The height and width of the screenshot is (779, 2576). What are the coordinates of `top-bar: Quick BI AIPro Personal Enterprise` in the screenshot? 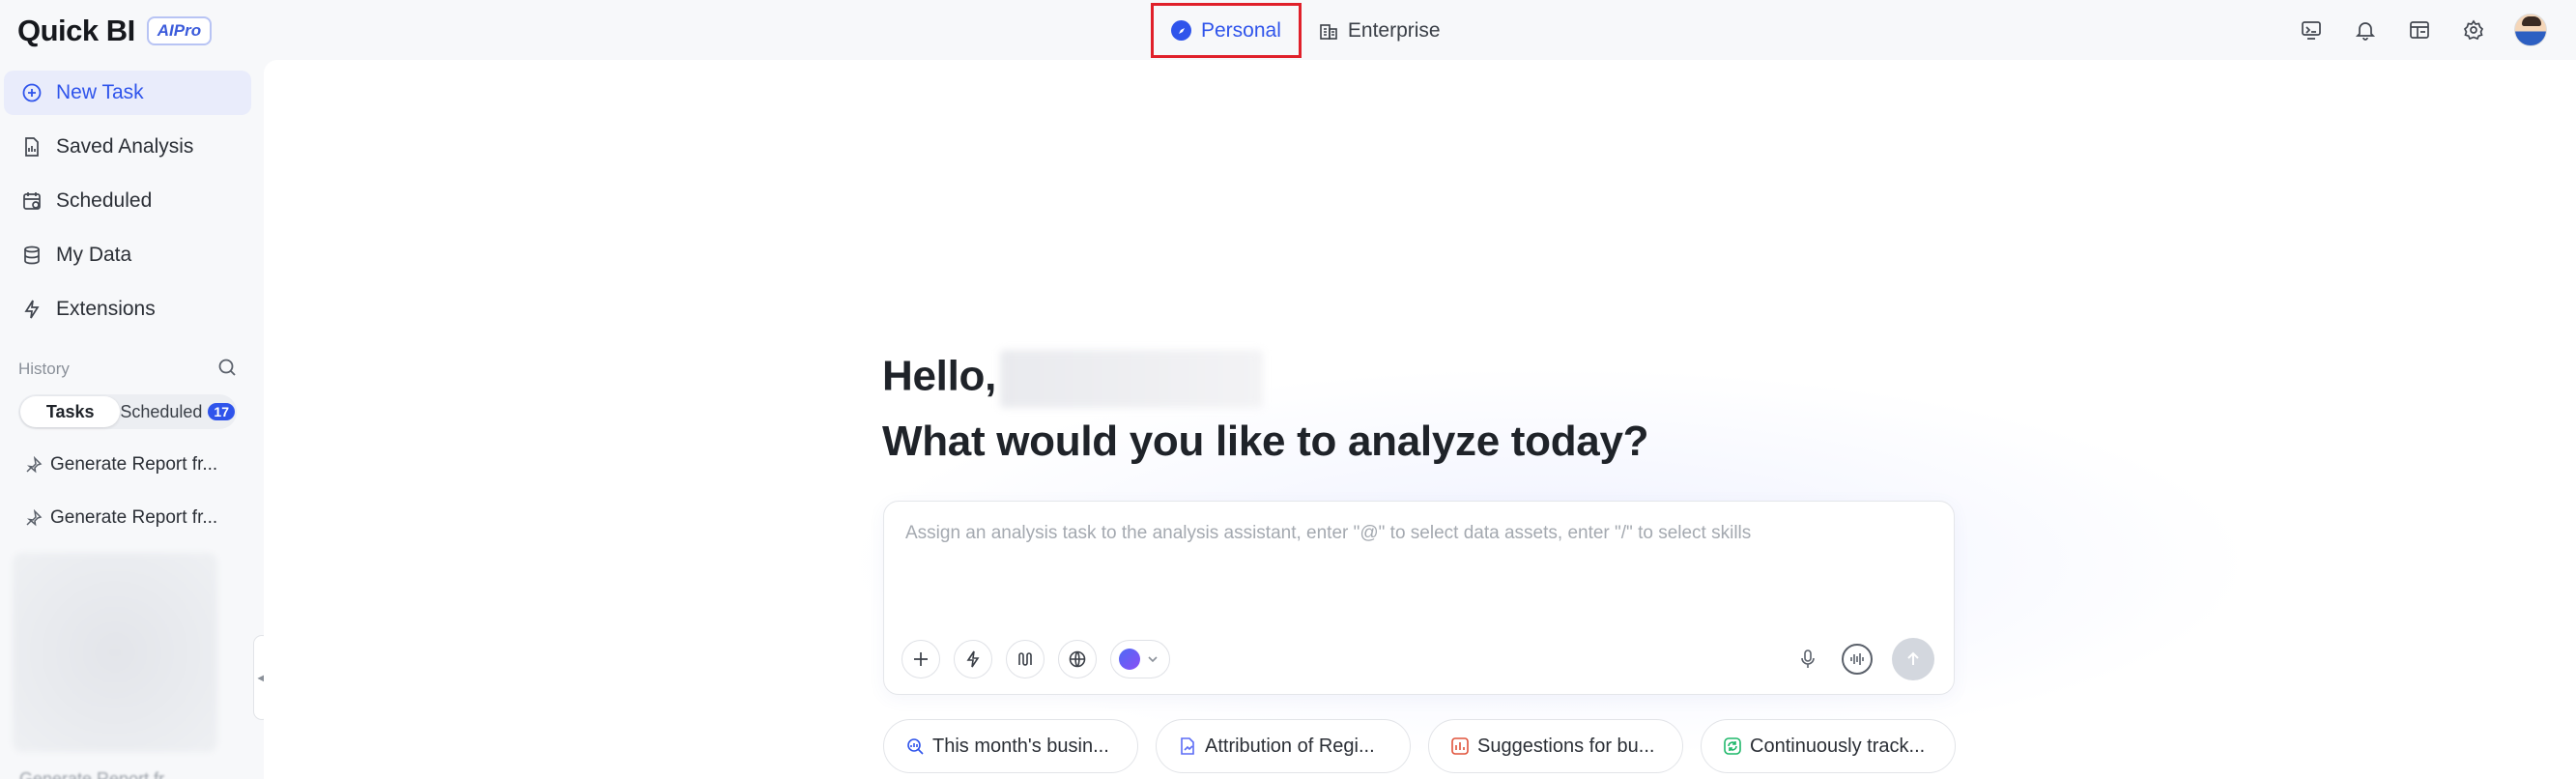 It's located at (1288, 30).